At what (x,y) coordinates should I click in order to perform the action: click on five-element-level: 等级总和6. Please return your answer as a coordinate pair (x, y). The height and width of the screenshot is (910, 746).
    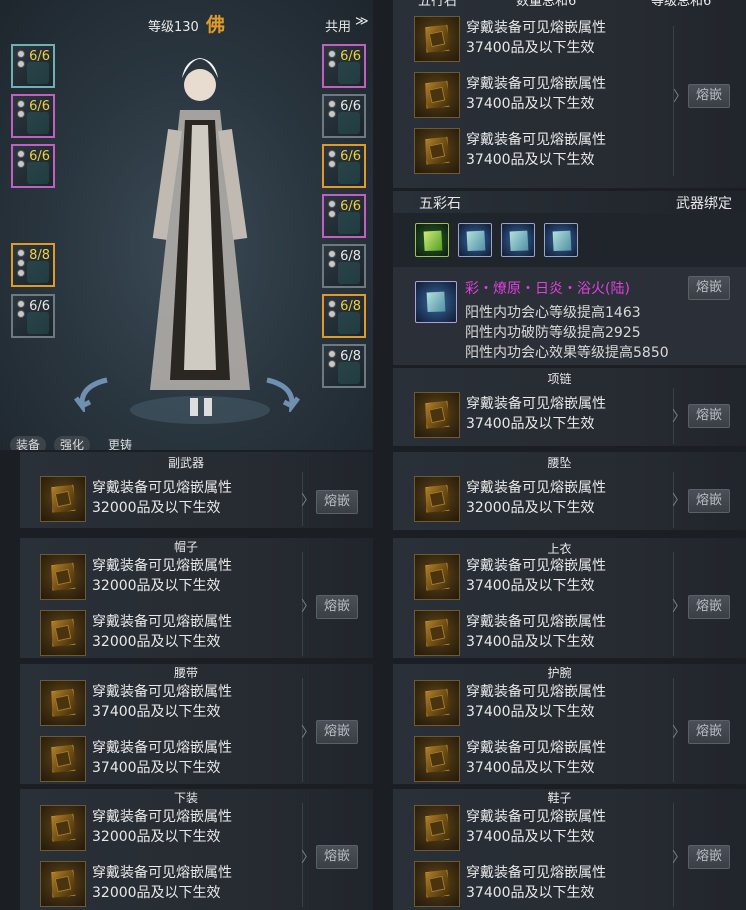
    Looking at the image, I should click on (681, 4).